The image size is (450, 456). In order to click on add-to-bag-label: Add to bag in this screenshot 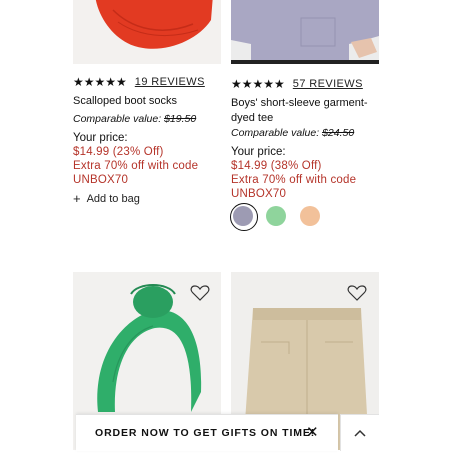, I will do `click(113, 199)`.